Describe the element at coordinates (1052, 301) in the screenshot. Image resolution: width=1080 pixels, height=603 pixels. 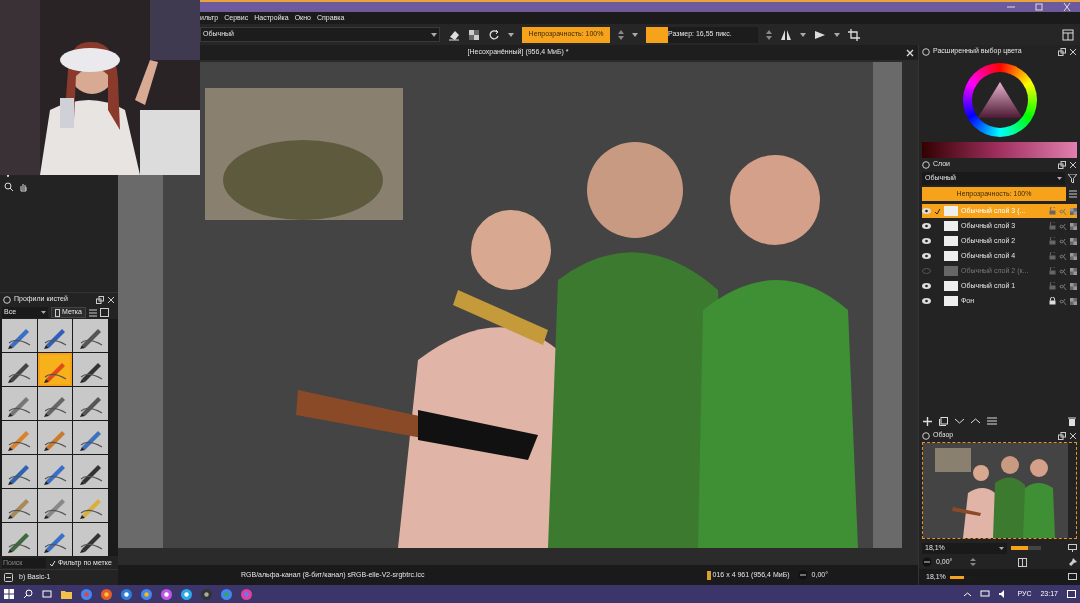
I see `lock-icon` at that location.